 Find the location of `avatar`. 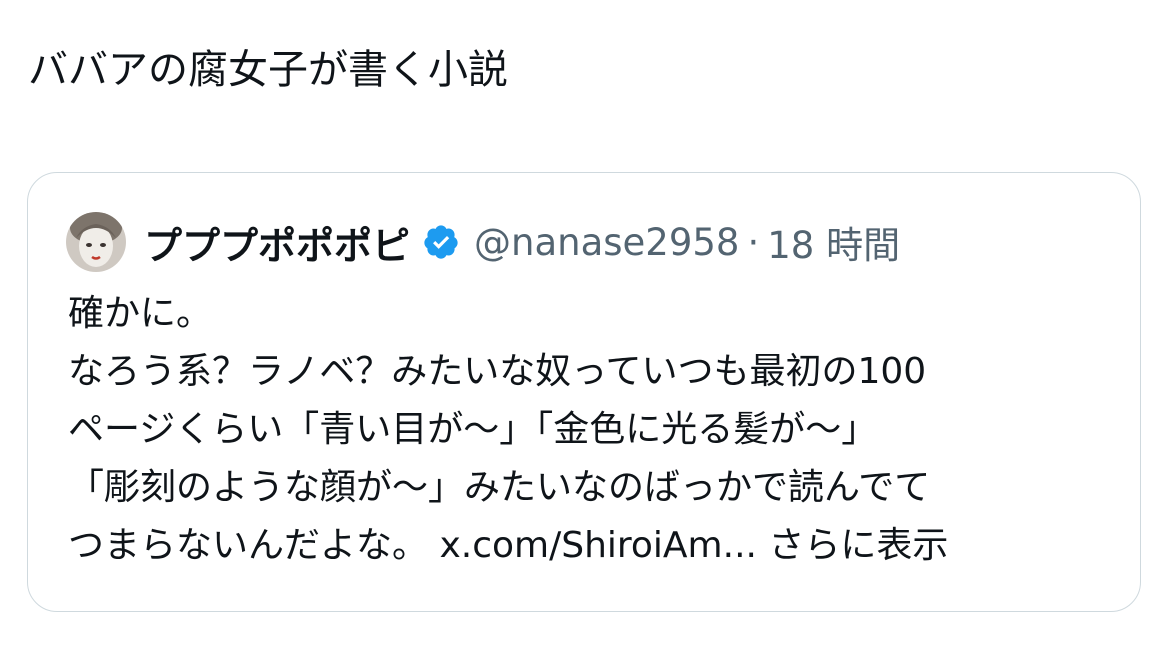

avatar is located at coordinates (96, 242).